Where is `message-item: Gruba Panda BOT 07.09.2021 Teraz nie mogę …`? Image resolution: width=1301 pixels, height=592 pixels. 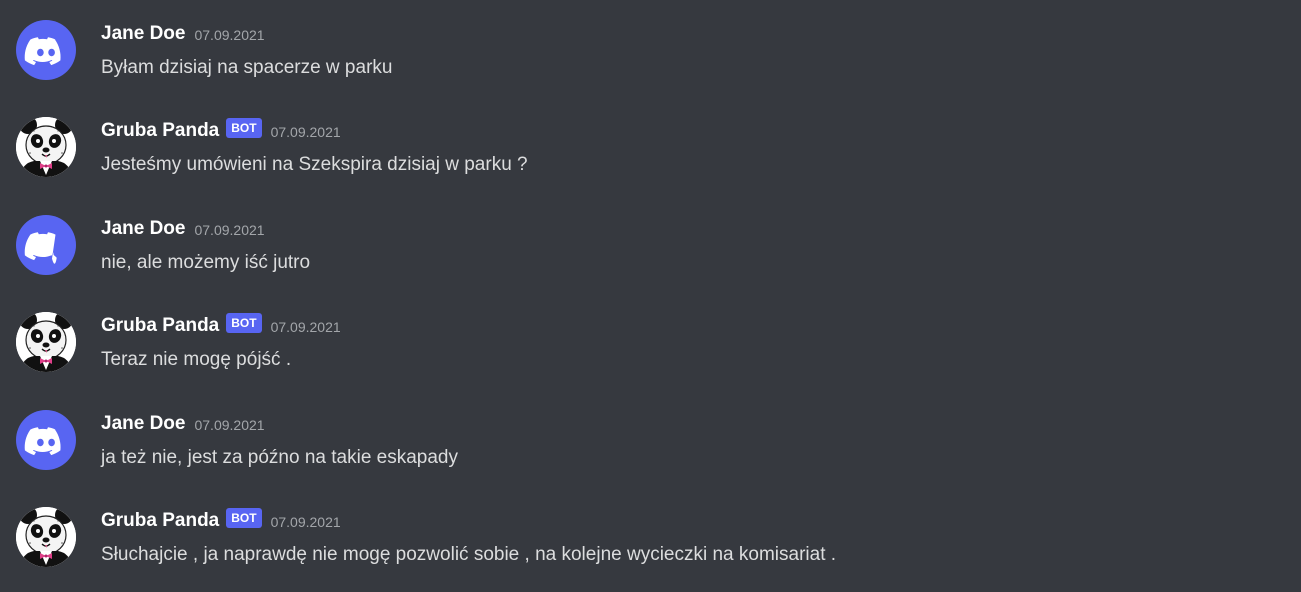
message-item: Gruba Panda BOT 07.09.2021 Teraz nie mogę … is located at coordinates (650, 332).